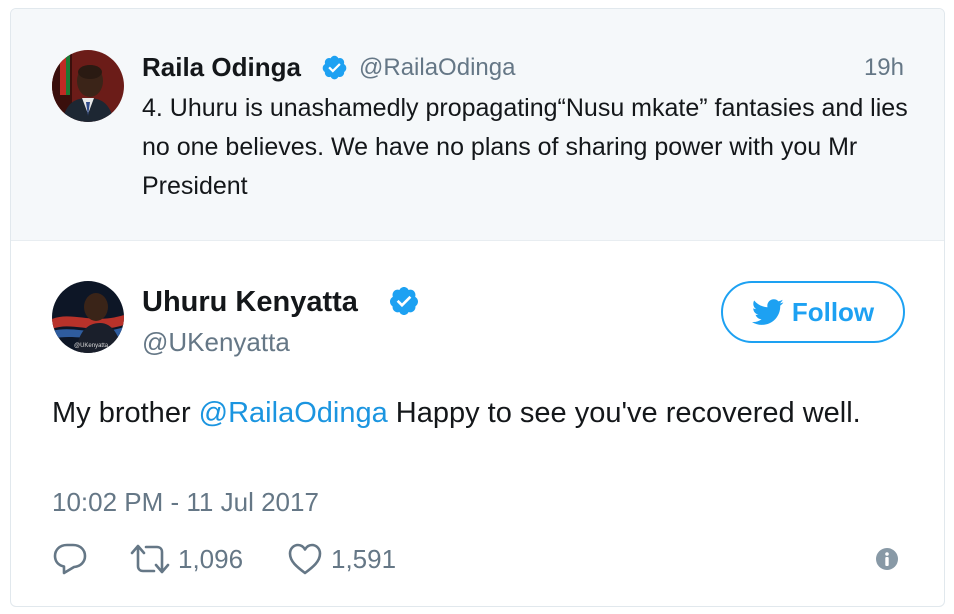  Describe the element at coordinates (185, 502) in the screenshot. I see `tweet-timestamp: 10:02 PM - 11 Jul 2017` at that location.